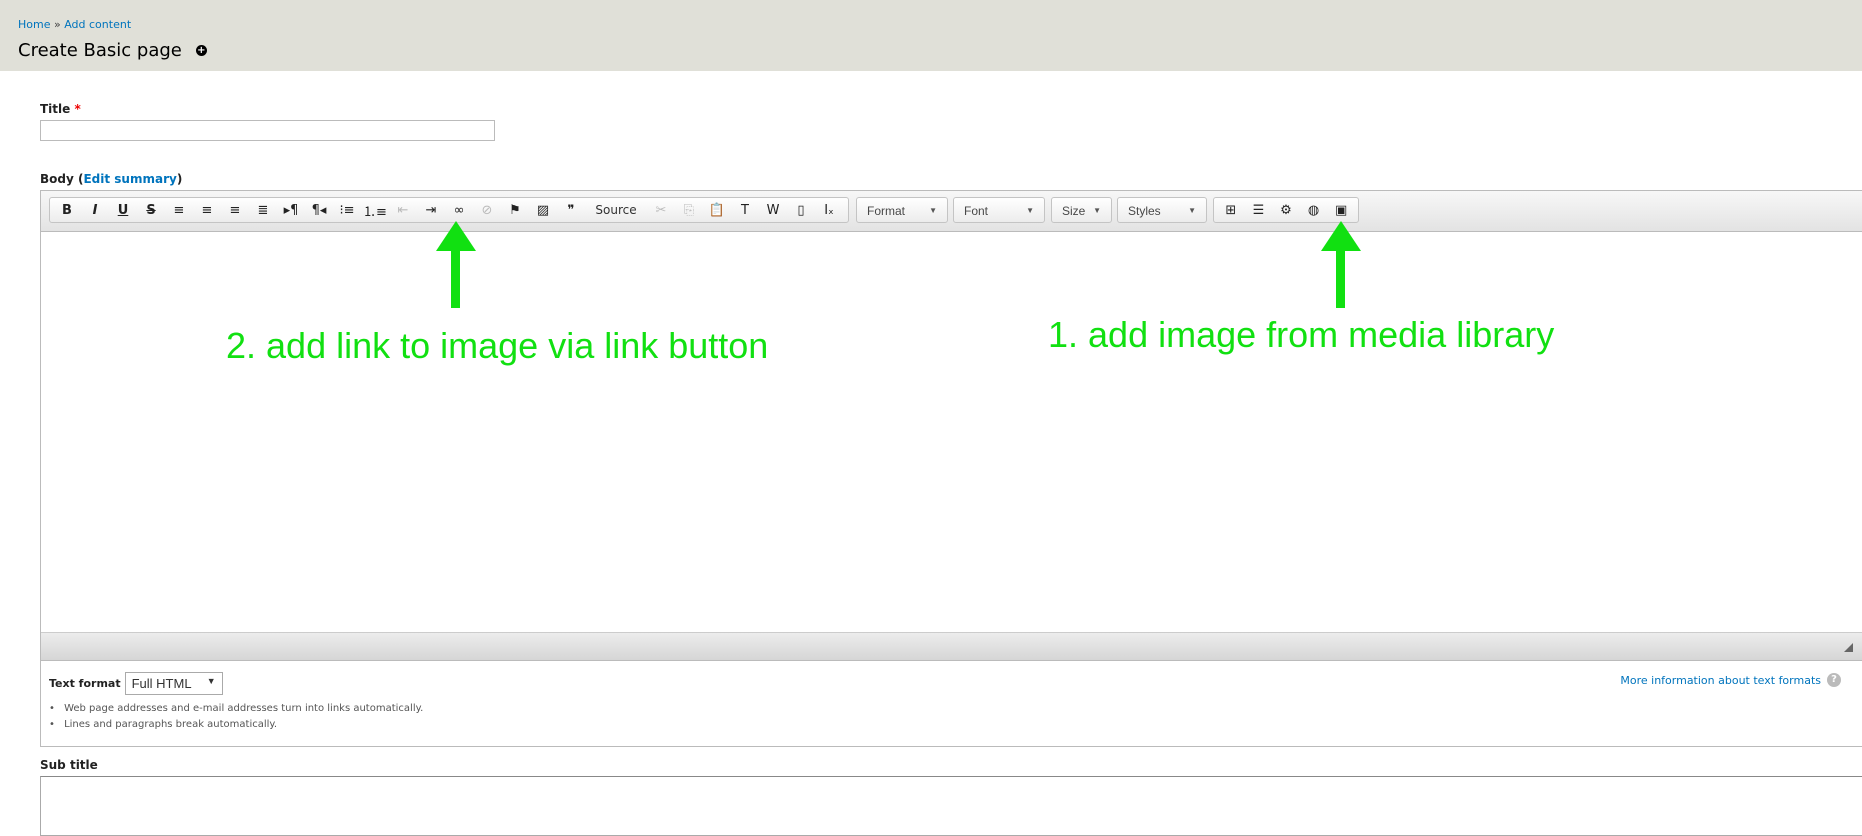  What do you see at coordinates (745, 210) in the screenshot?
I see `paste-text-icon: T` at bounding box center [745, 210].